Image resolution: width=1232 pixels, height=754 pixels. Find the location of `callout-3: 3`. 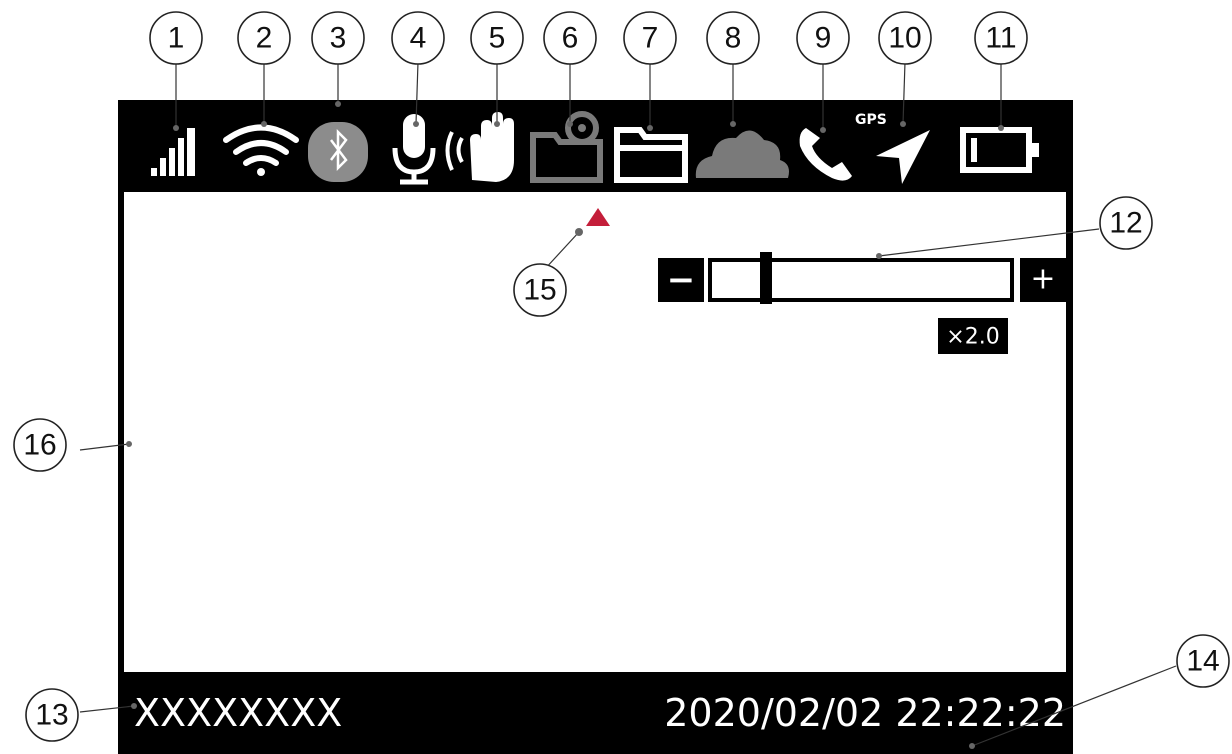

callout-3: 3 is located at coordinates (338, 38).